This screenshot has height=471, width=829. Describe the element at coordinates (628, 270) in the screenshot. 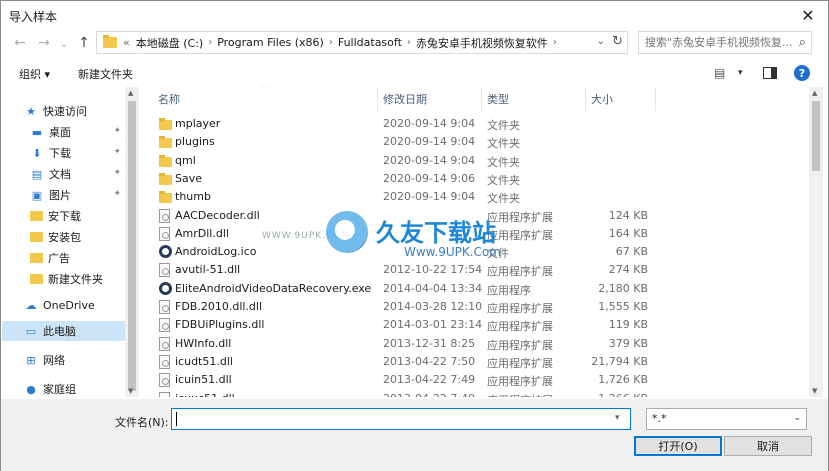

I see `file-size: 274 KB` at that location.